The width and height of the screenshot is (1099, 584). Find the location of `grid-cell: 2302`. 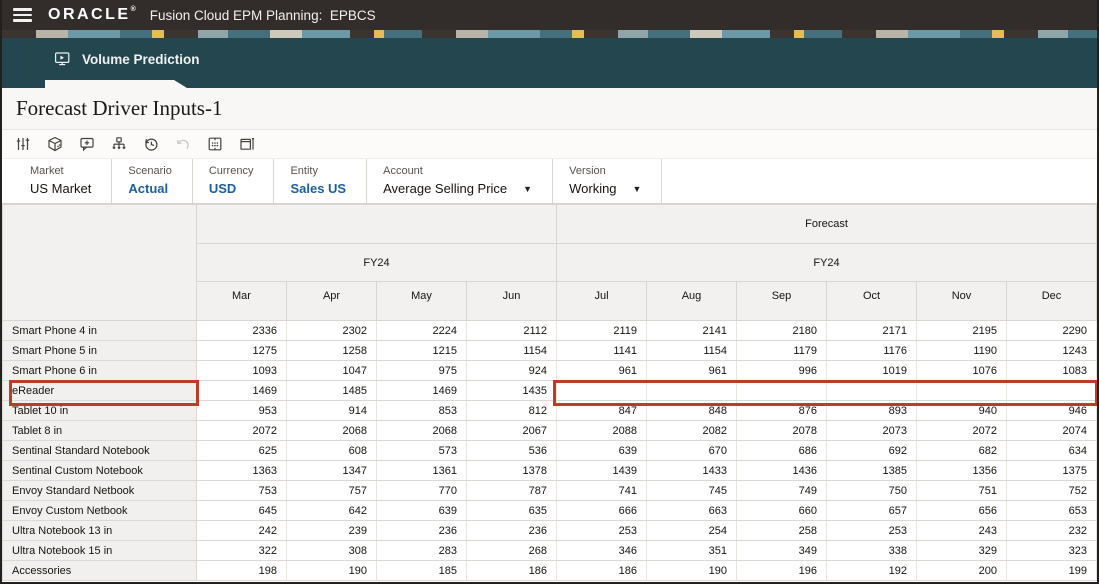

grid-cell: 2302 is located at coordinates (331, 330).